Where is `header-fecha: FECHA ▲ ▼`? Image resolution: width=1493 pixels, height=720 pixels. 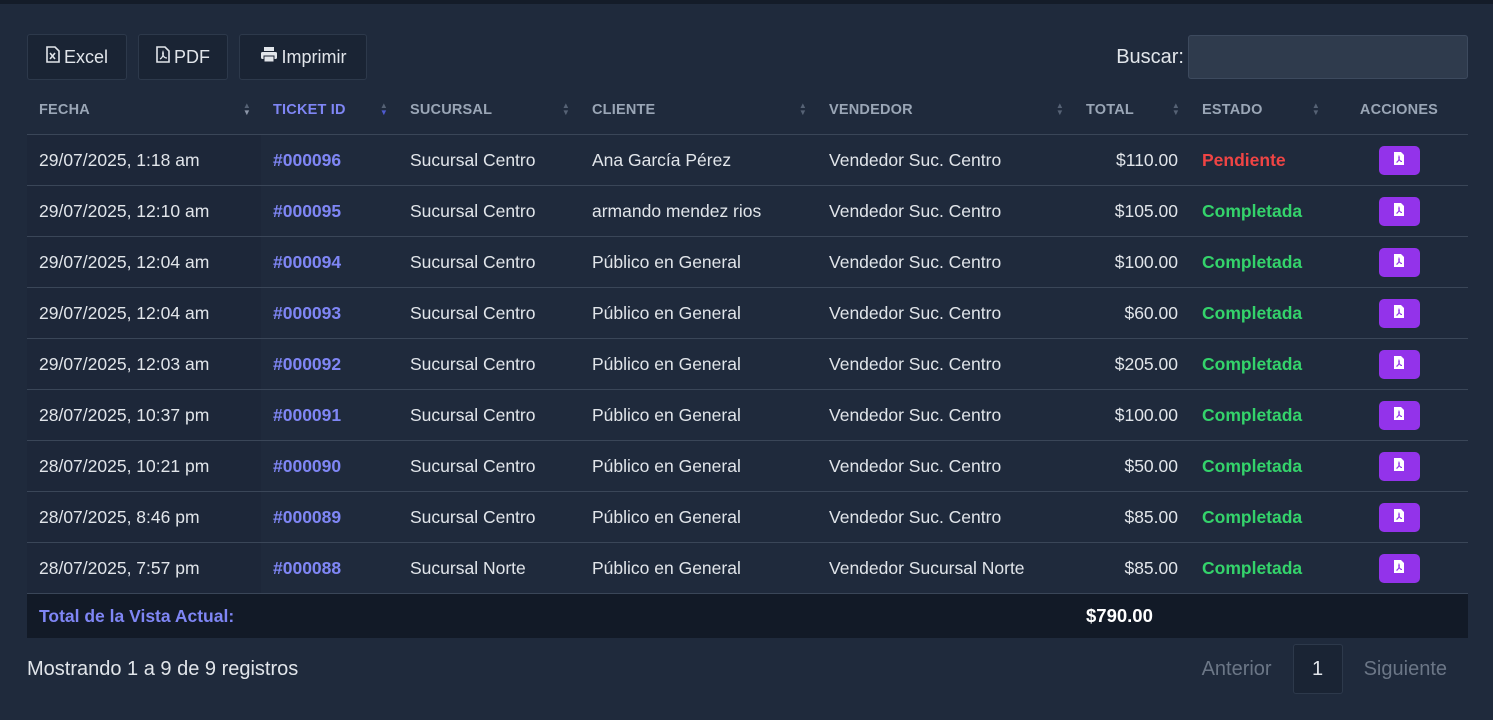 header-fecha: FECHA ▲ ▼ is located at coordinates (144, 110).